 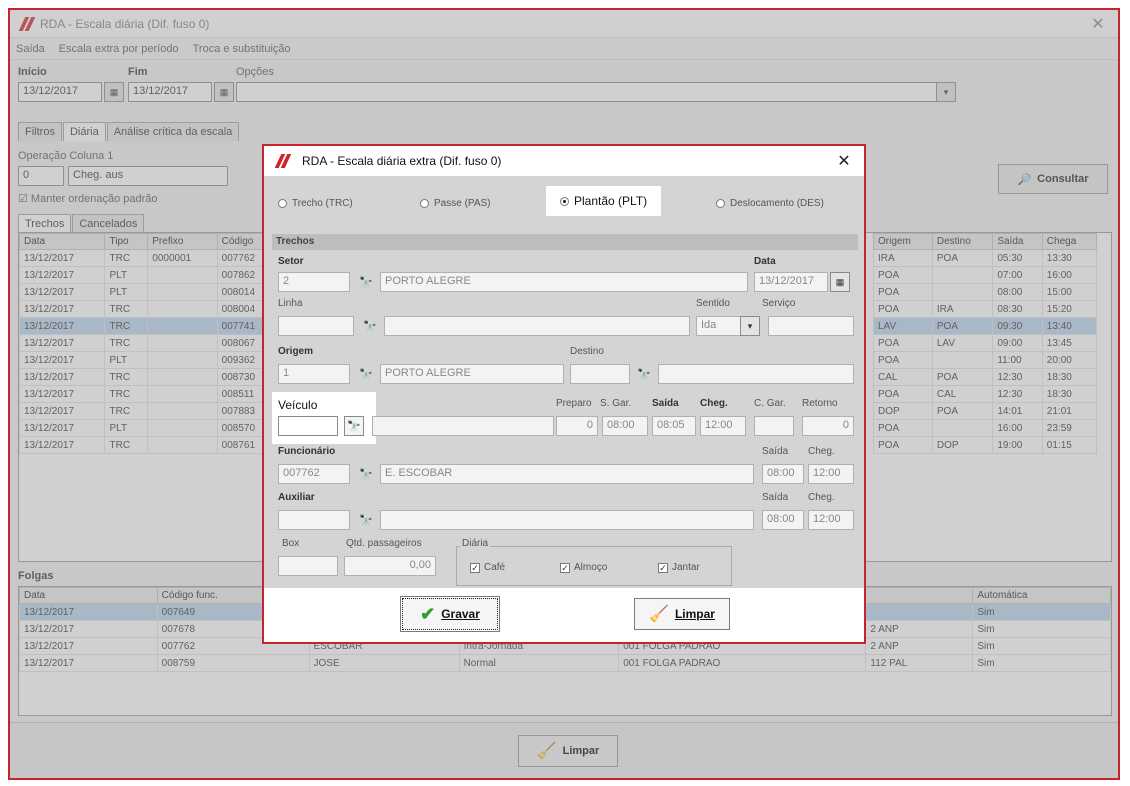 What do you see at coordinates (495, 567) in the screenshot?
I see `cafe-label: Café` at bounding box center [495, 567].